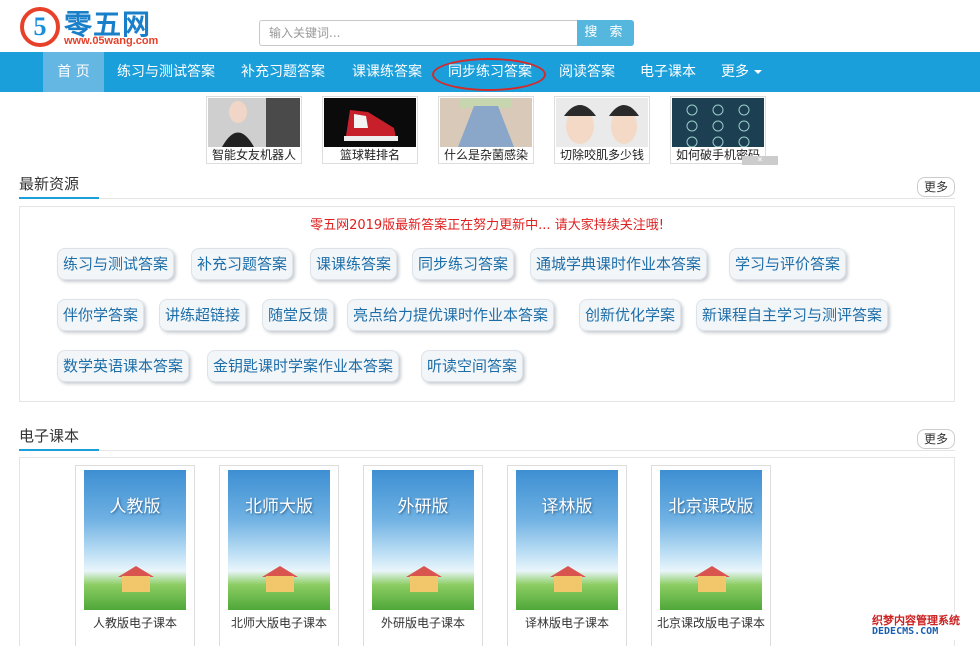 The width and height of the screenshot is (980, 646). What do you see at coordinates (601, 155) in the screenshot?
I see `ad-label: 切除咬肌多少钱` at bounding box center [601, 155].